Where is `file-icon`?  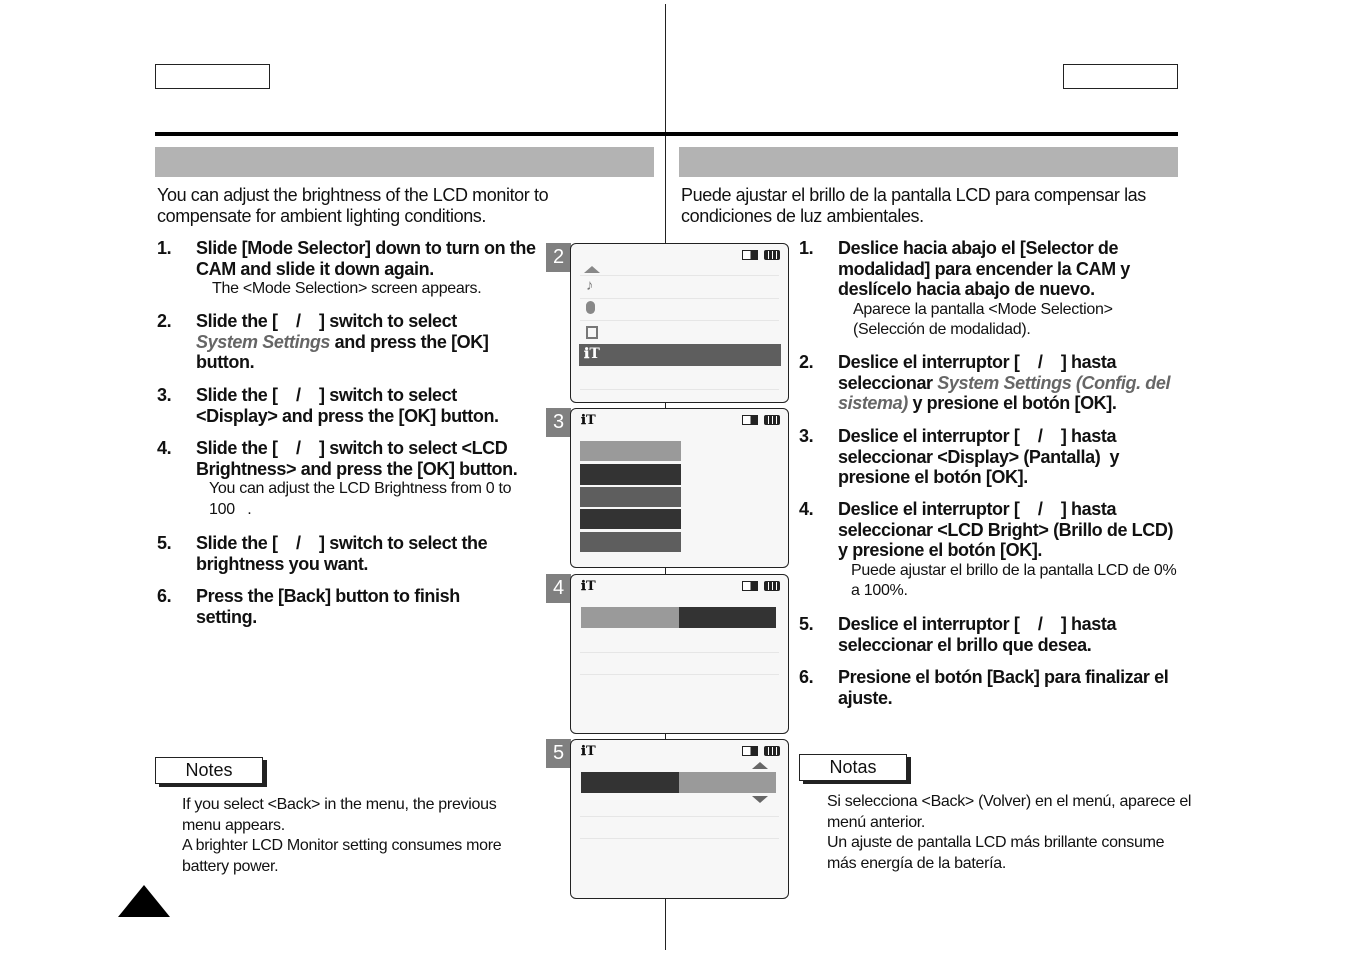
file-icon is located at coordinates (592, 332).